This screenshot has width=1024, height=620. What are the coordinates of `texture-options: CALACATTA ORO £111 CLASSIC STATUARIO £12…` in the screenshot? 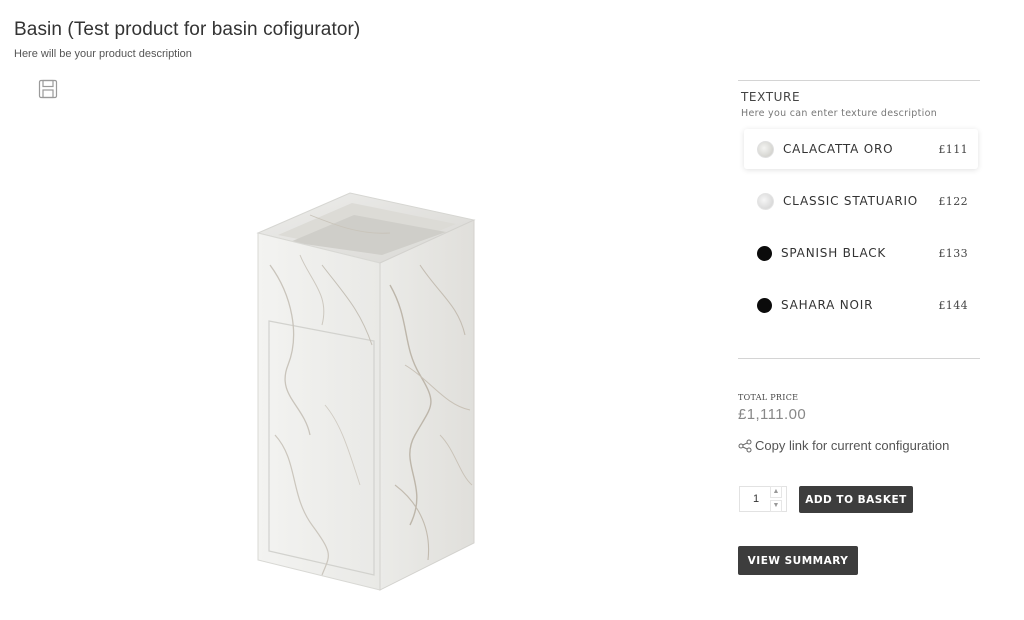 It's located at (861, 227).